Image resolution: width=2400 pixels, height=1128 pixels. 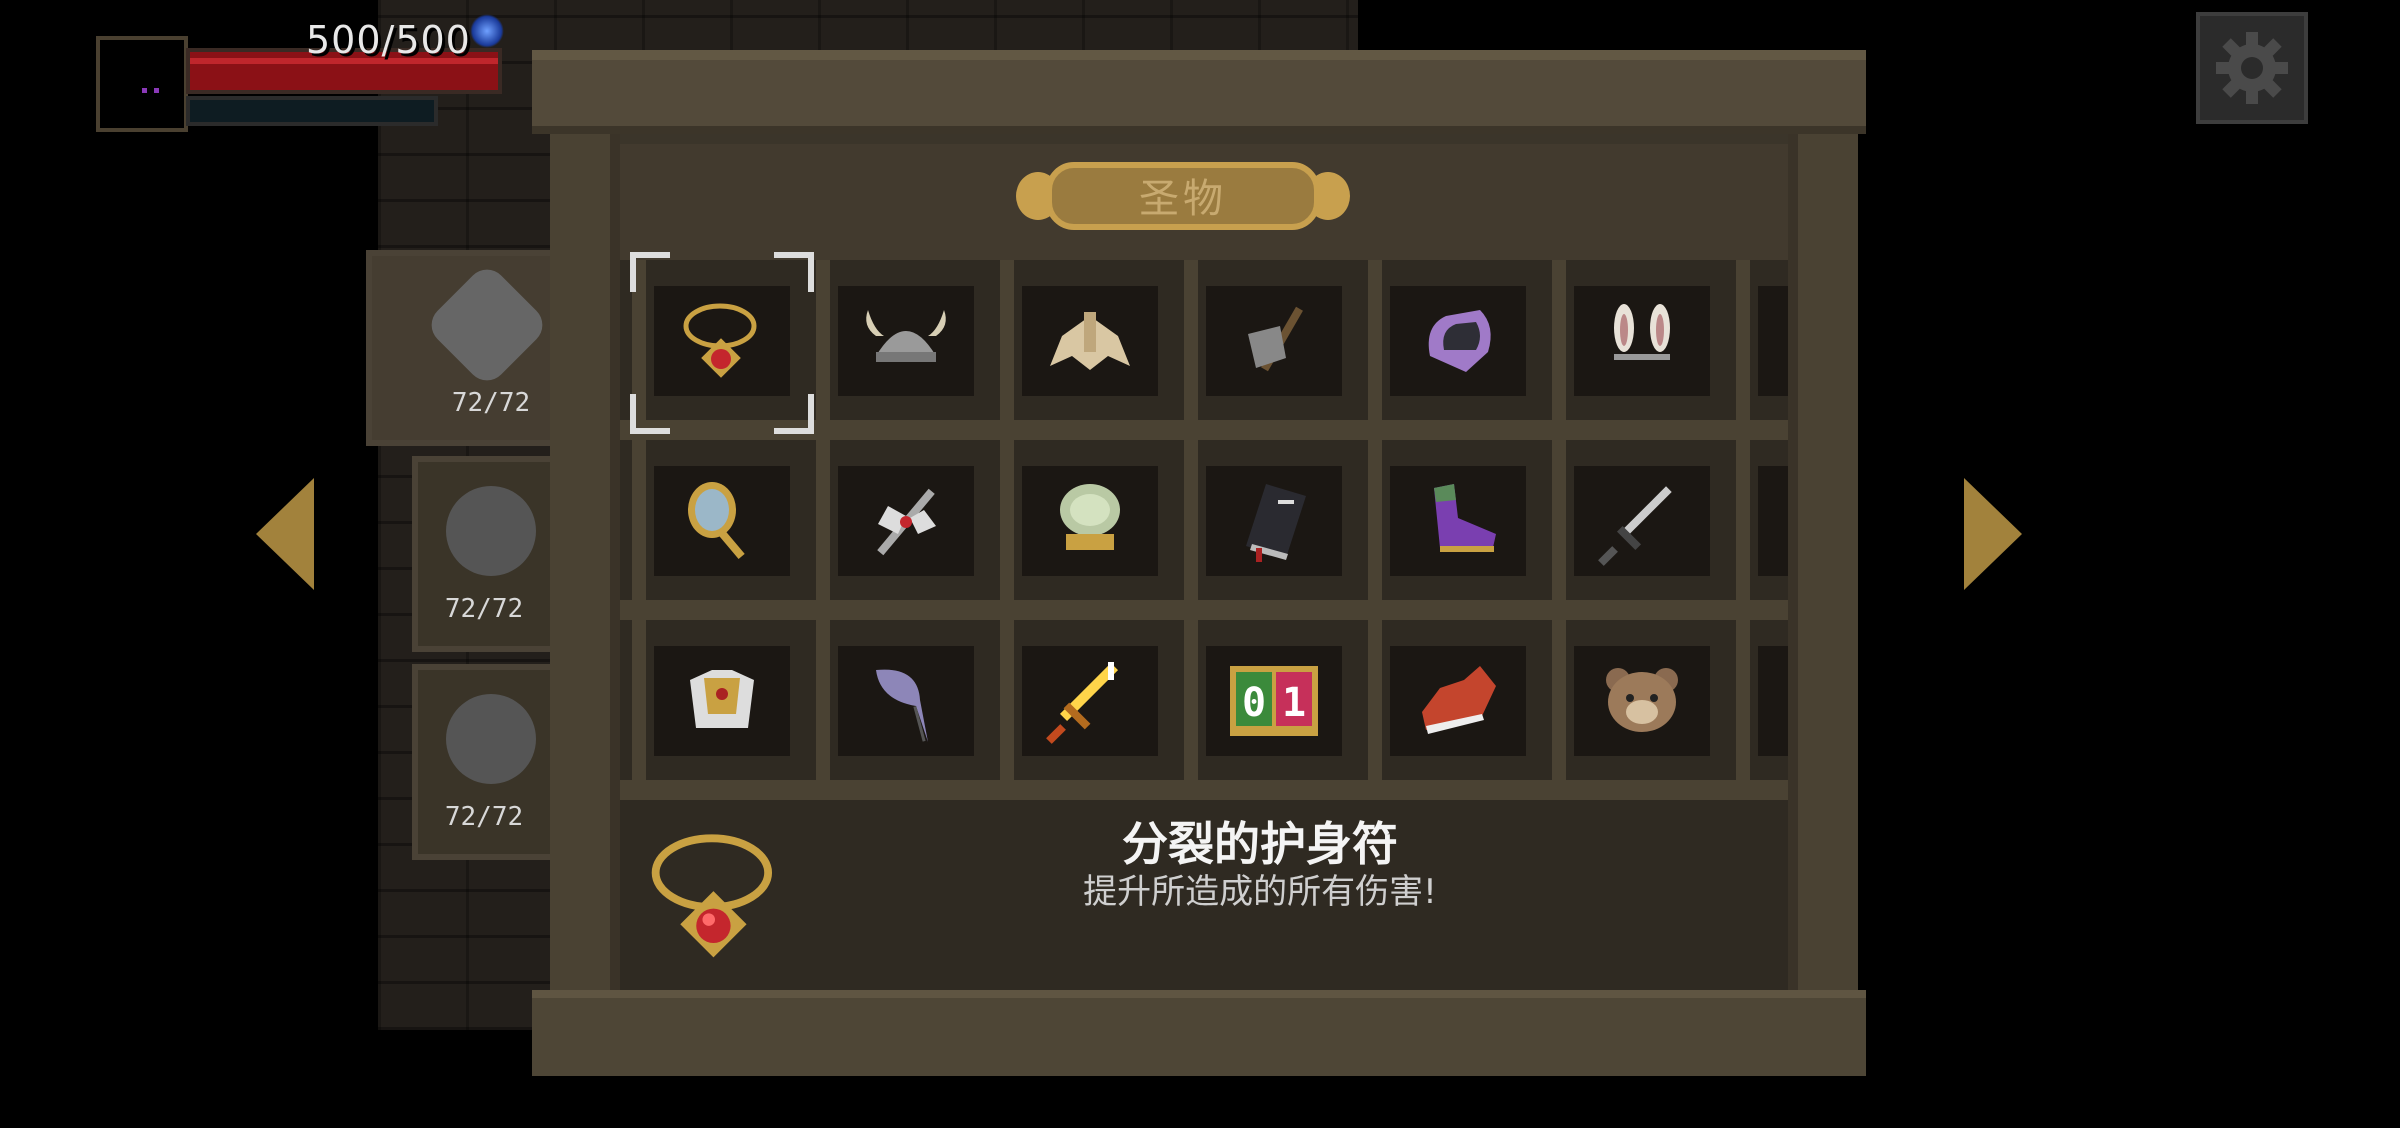 I want to click on necklace-icon, so click(x=712, y=896).